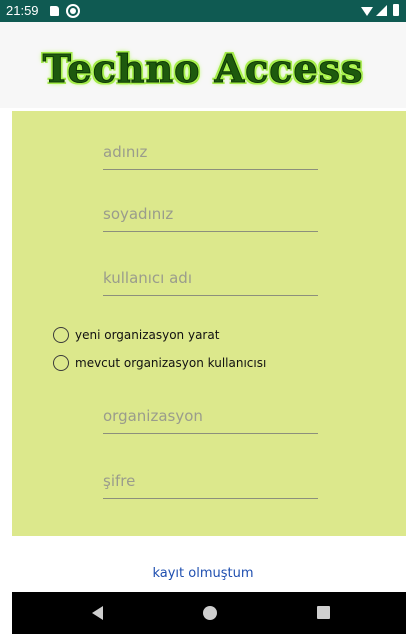 This screenshot has height=634, width=406. I want to click on sd-card-icon, so click(54, 11).